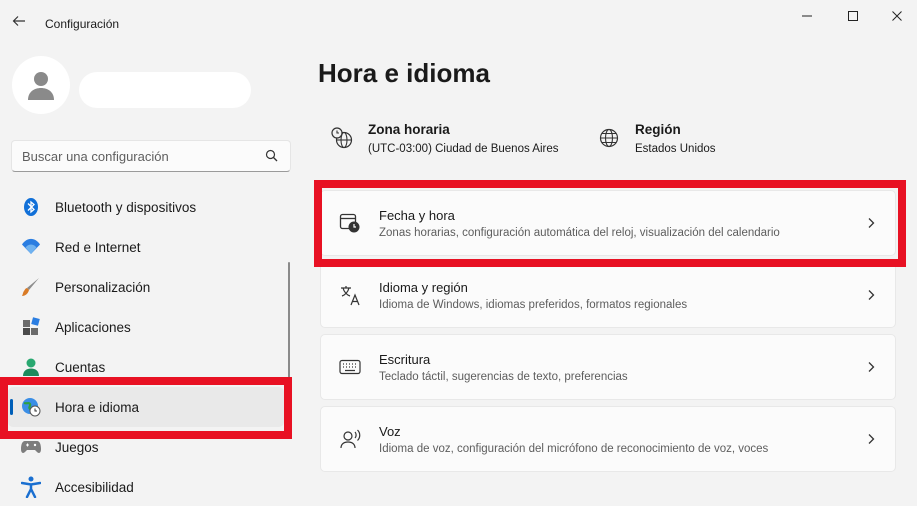 This screenshot has width=917, height=506. I want to click on gamepad-icon, so click(31, 447).